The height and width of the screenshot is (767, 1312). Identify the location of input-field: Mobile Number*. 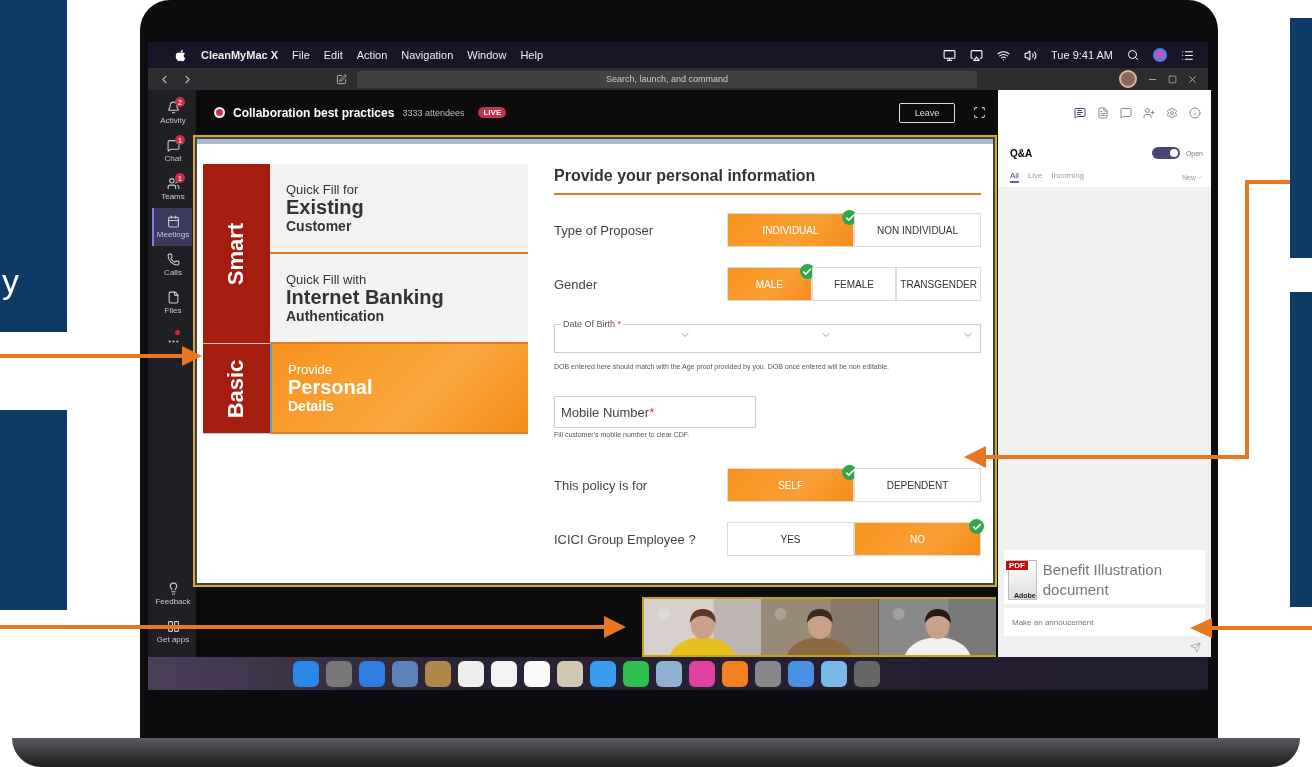
(655, 412).